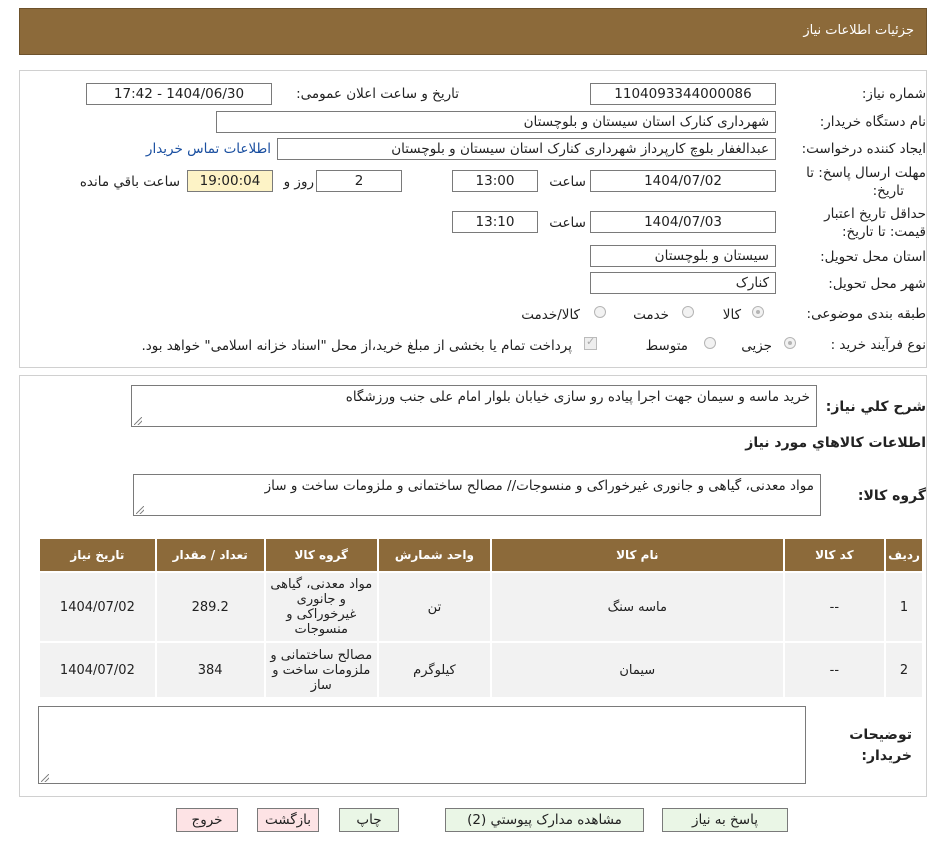  I want to click on exit-button: خروج, so click(207, 820).